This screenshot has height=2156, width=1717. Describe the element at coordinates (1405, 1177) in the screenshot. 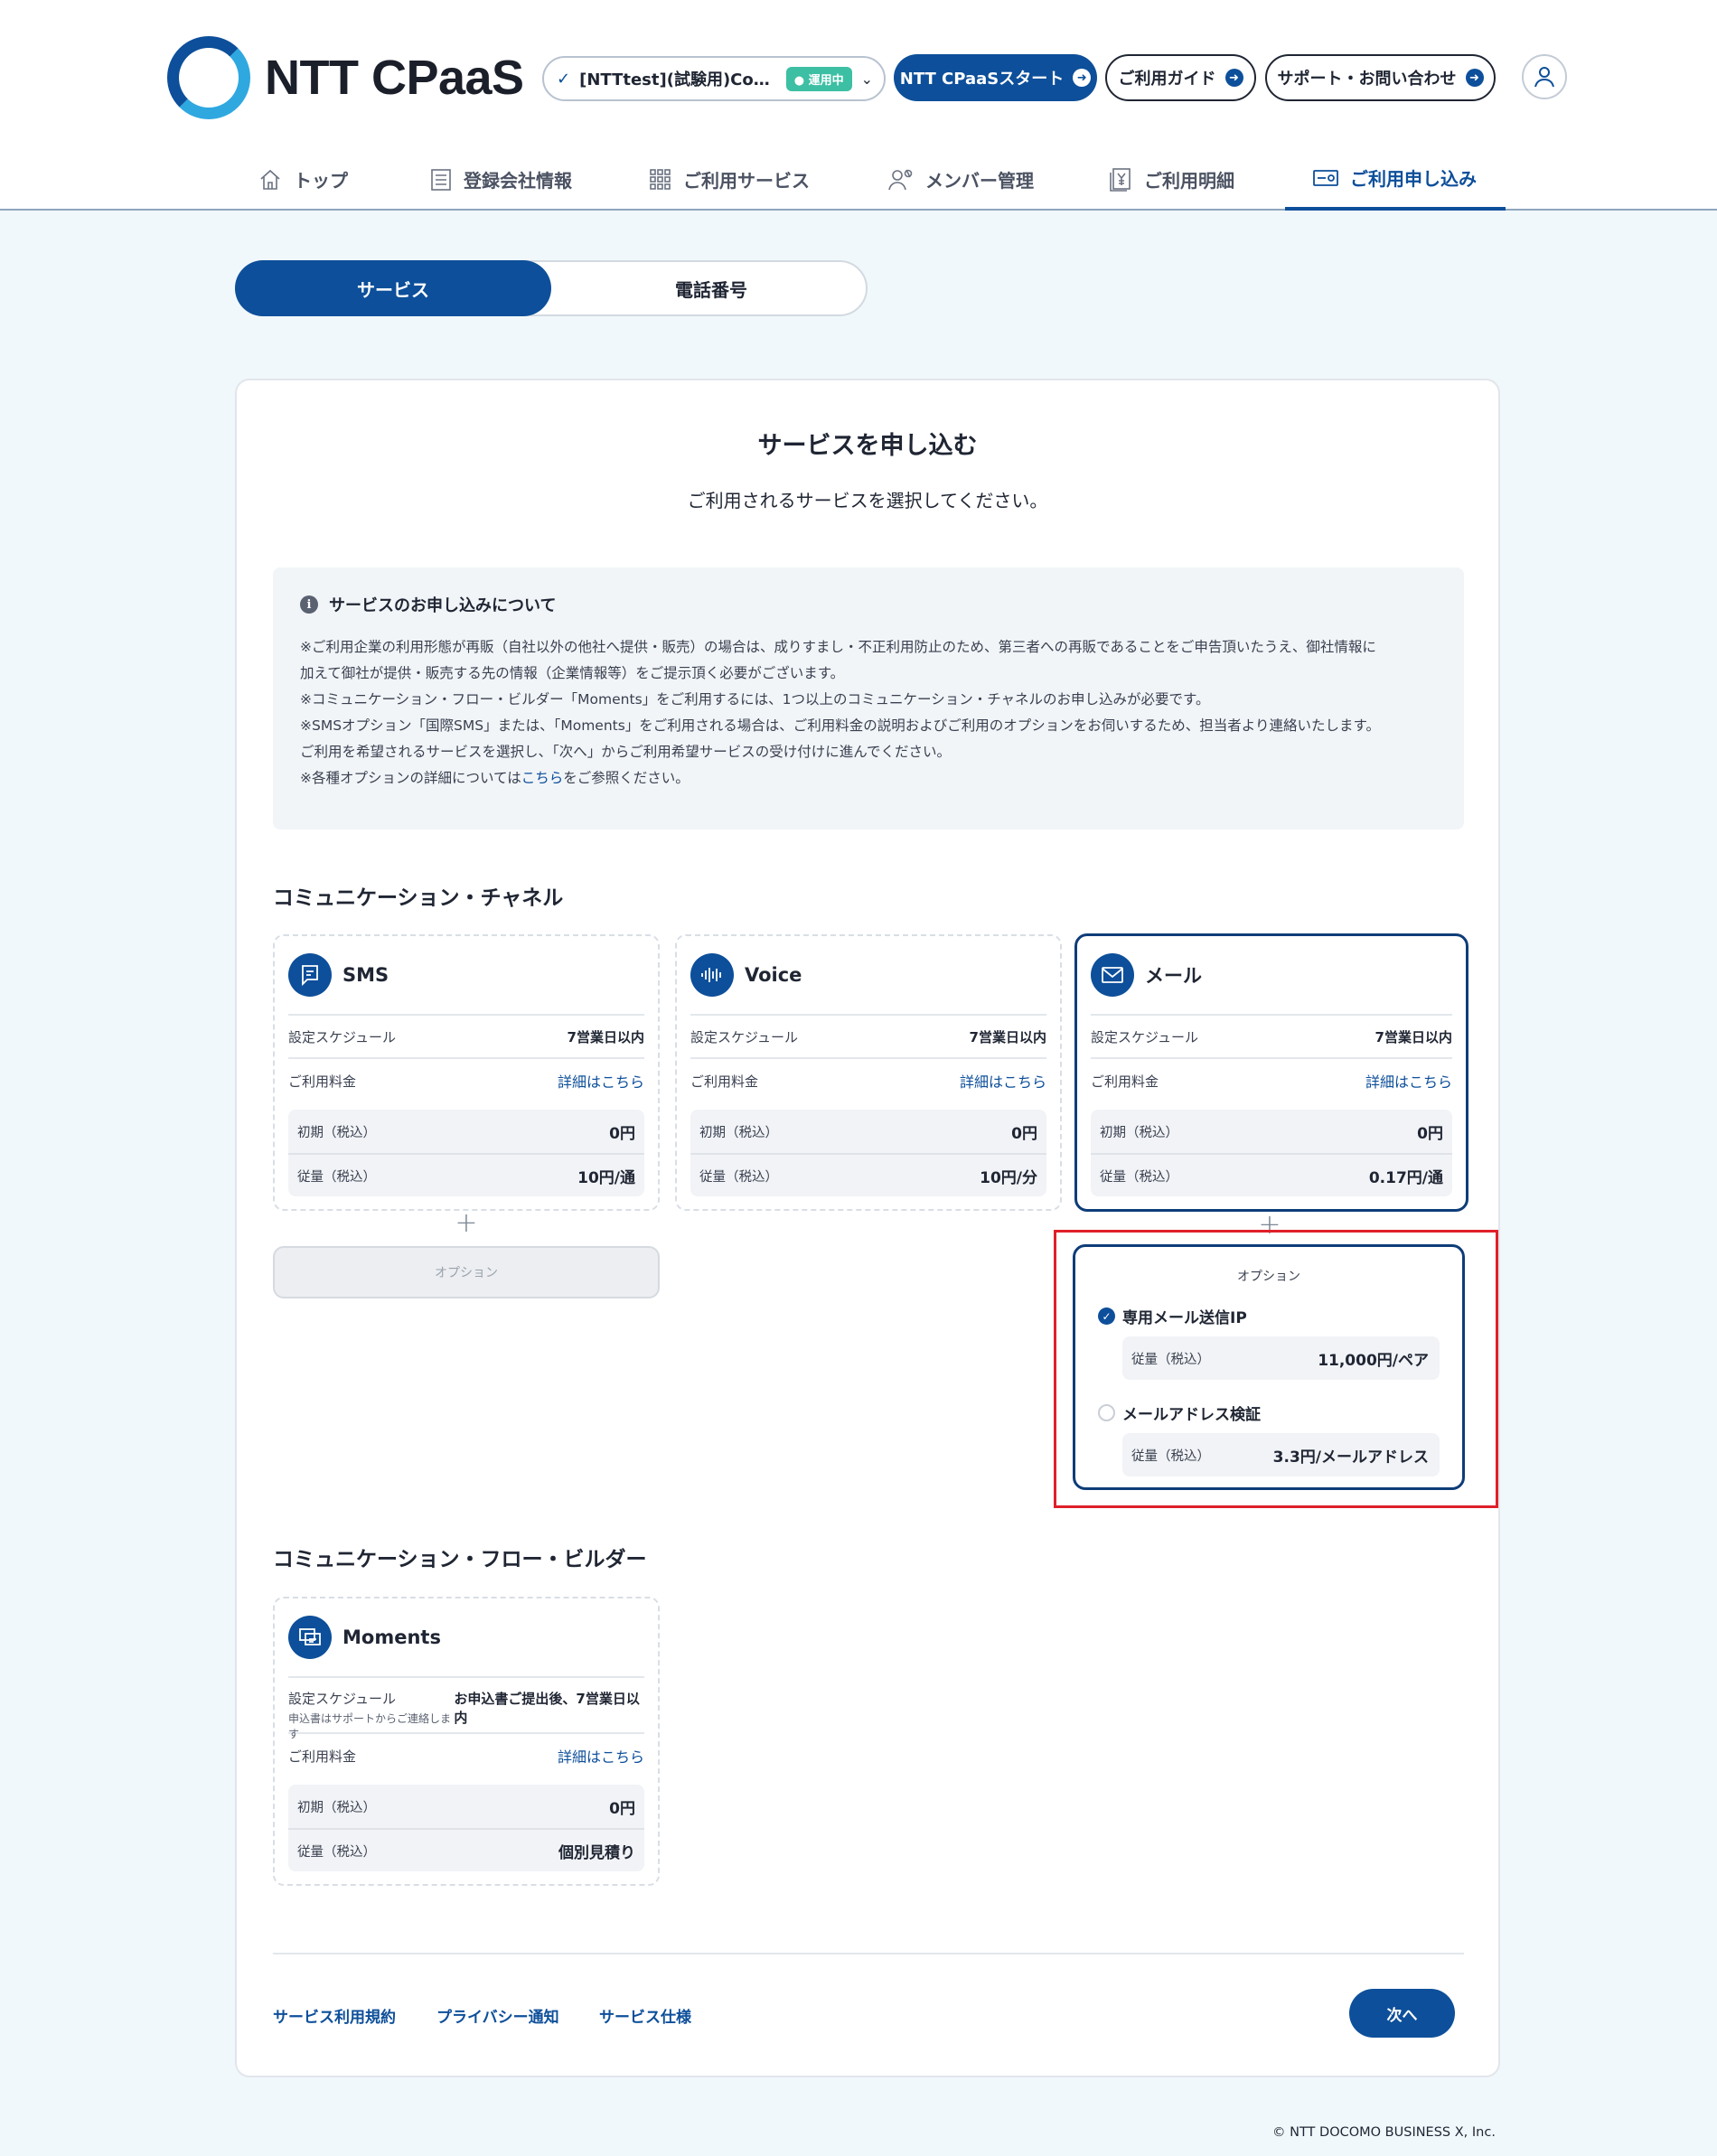

I see `usage-fee-value: 0.17円/通` at that location.